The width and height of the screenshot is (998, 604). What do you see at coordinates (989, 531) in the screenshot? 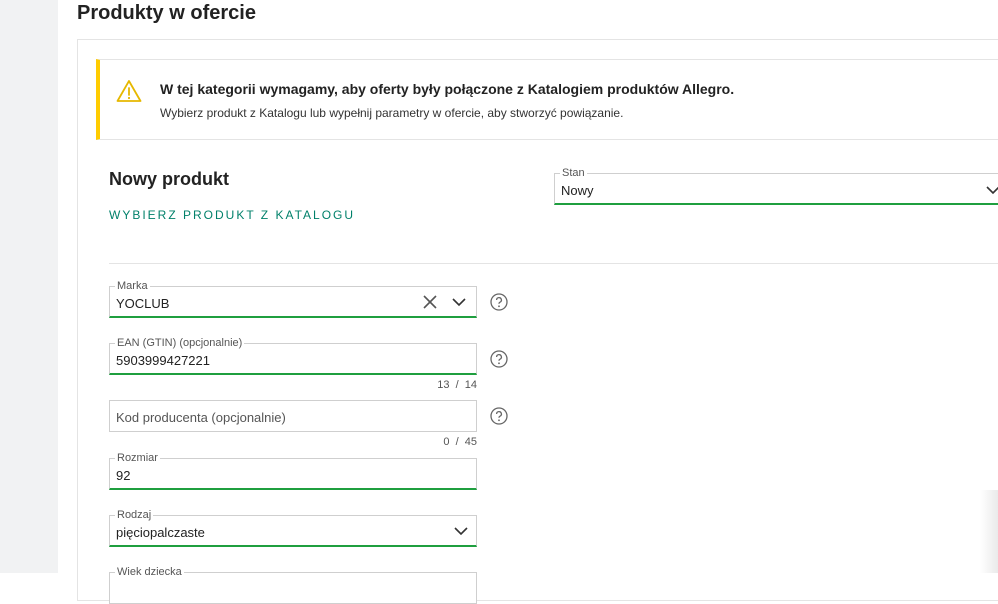
I see `scroll-shadow` at bounding box center [989, 531].